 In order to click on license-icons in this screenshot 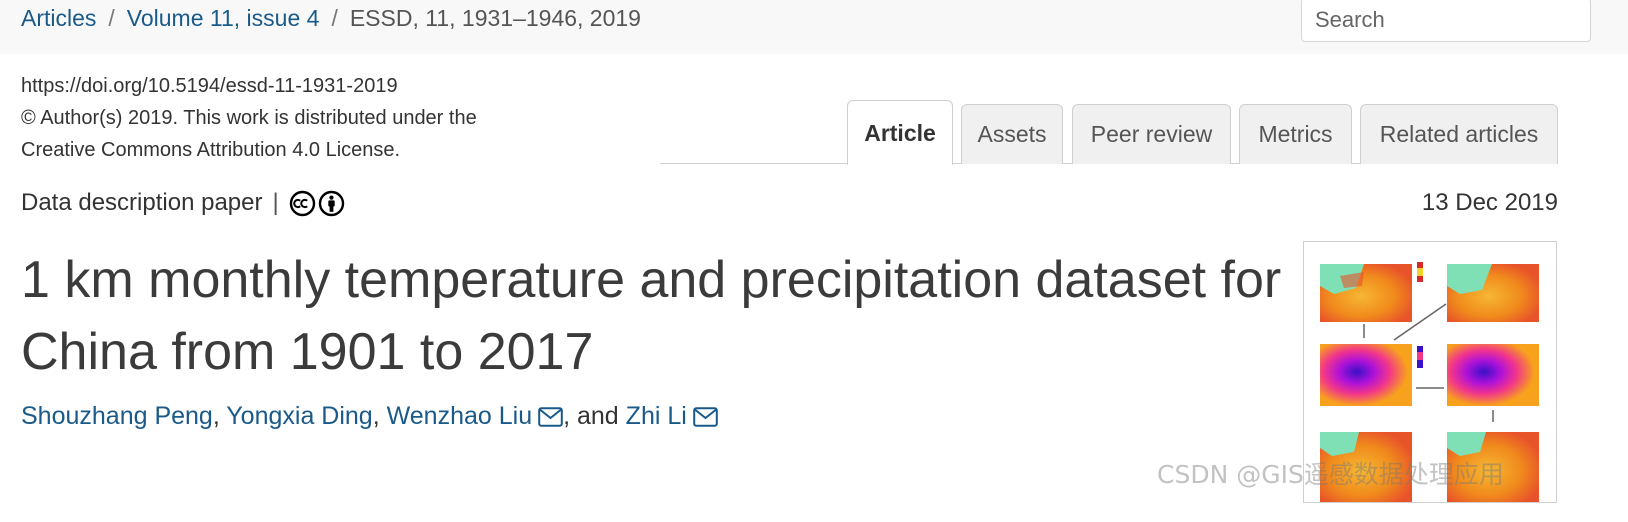, I will do `click(317, 203)`.